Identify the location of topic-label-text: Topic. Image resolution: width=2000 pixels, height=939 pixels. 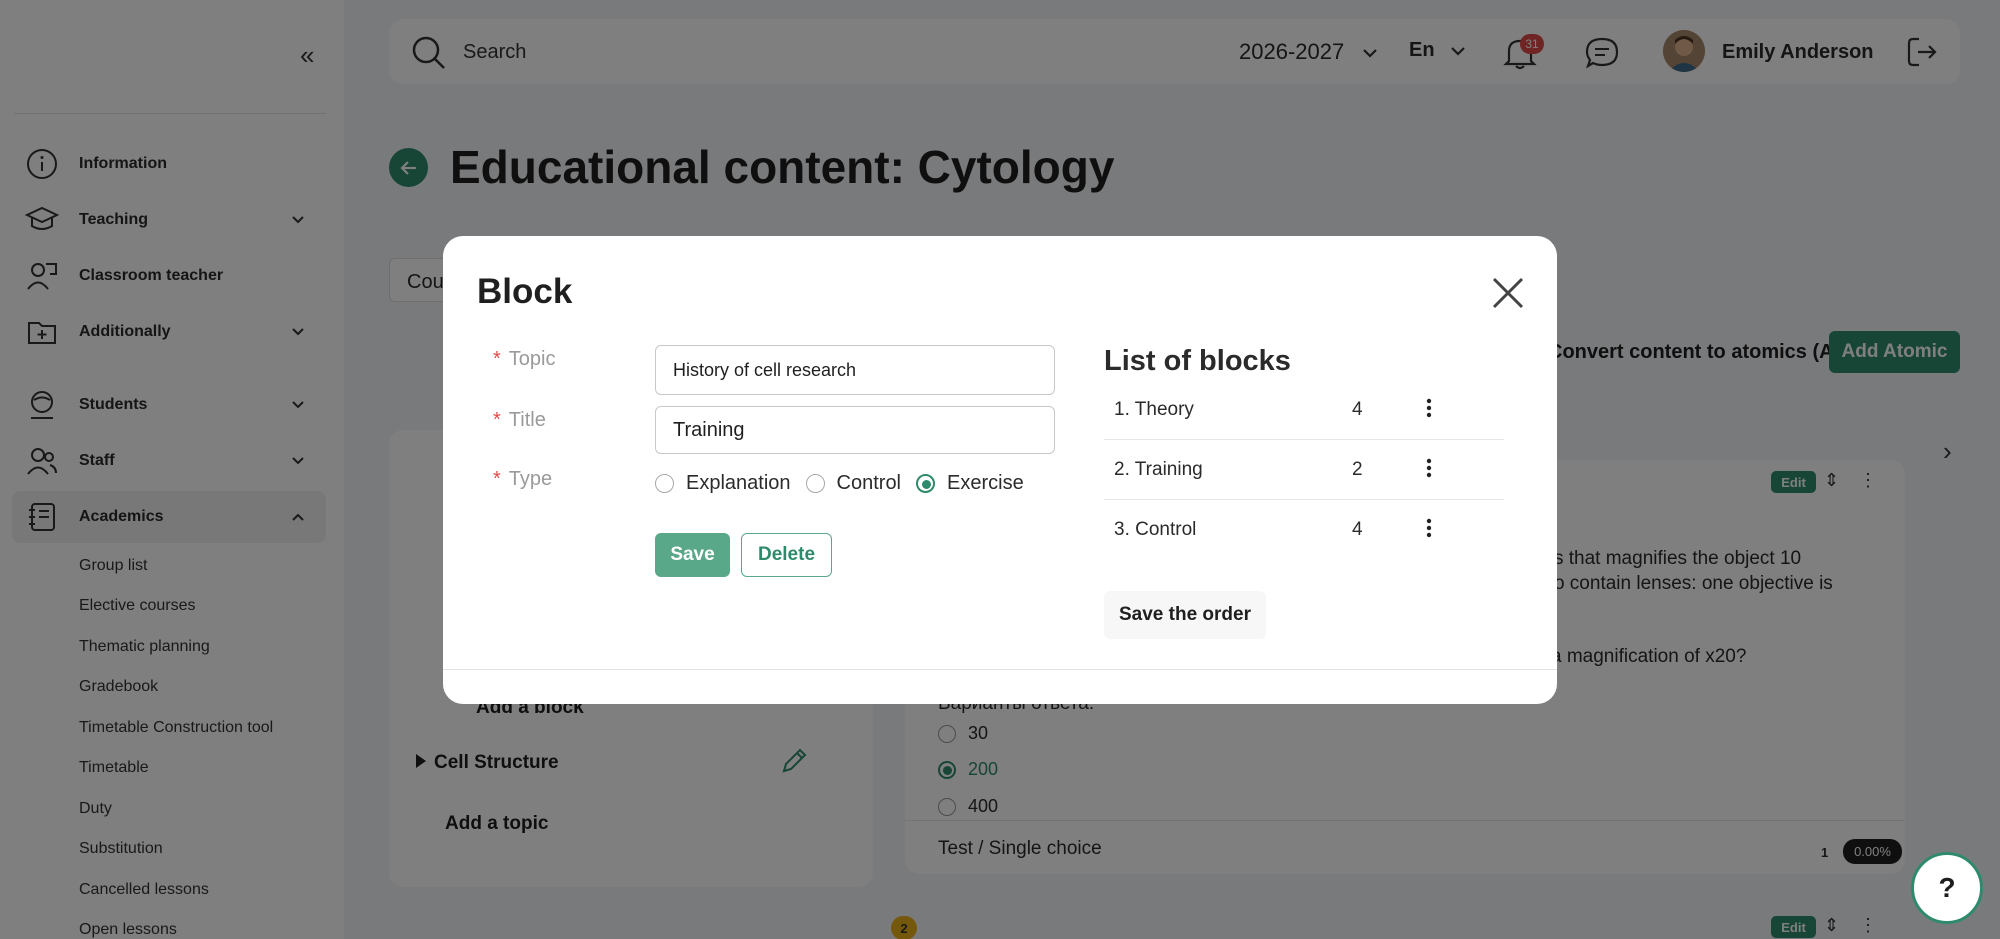
(532, 359).